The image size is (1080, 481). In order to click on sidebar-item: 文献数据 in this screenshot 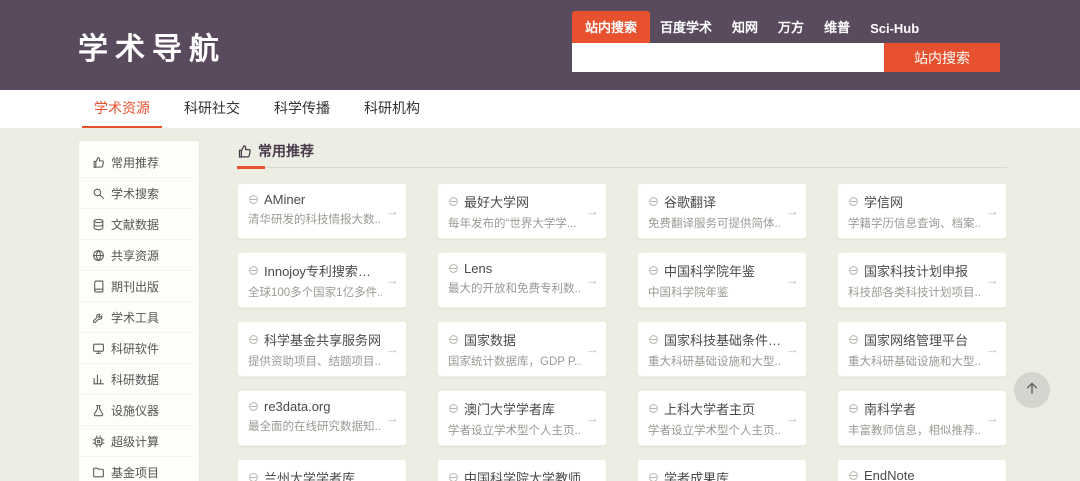, I will do `click(136, 224)`.